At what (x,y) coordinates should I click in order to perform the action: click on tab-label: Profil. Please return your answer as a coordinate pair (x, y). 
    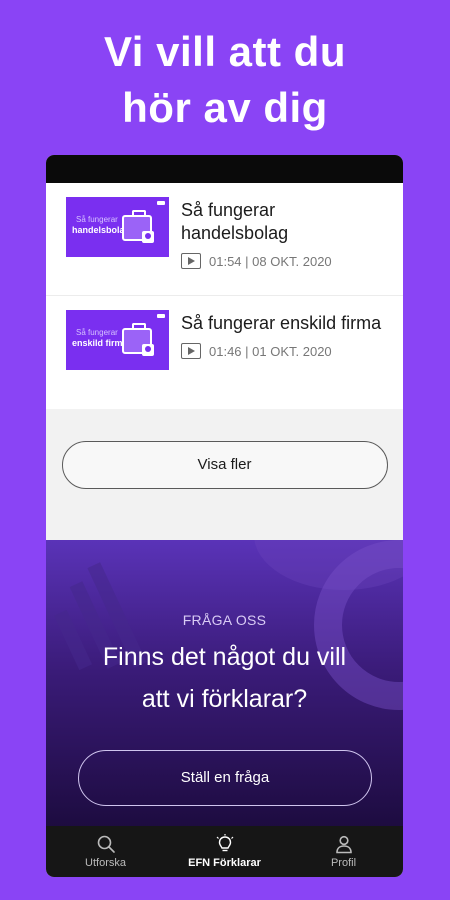
    Looking at the image, I should click on (343, 863).